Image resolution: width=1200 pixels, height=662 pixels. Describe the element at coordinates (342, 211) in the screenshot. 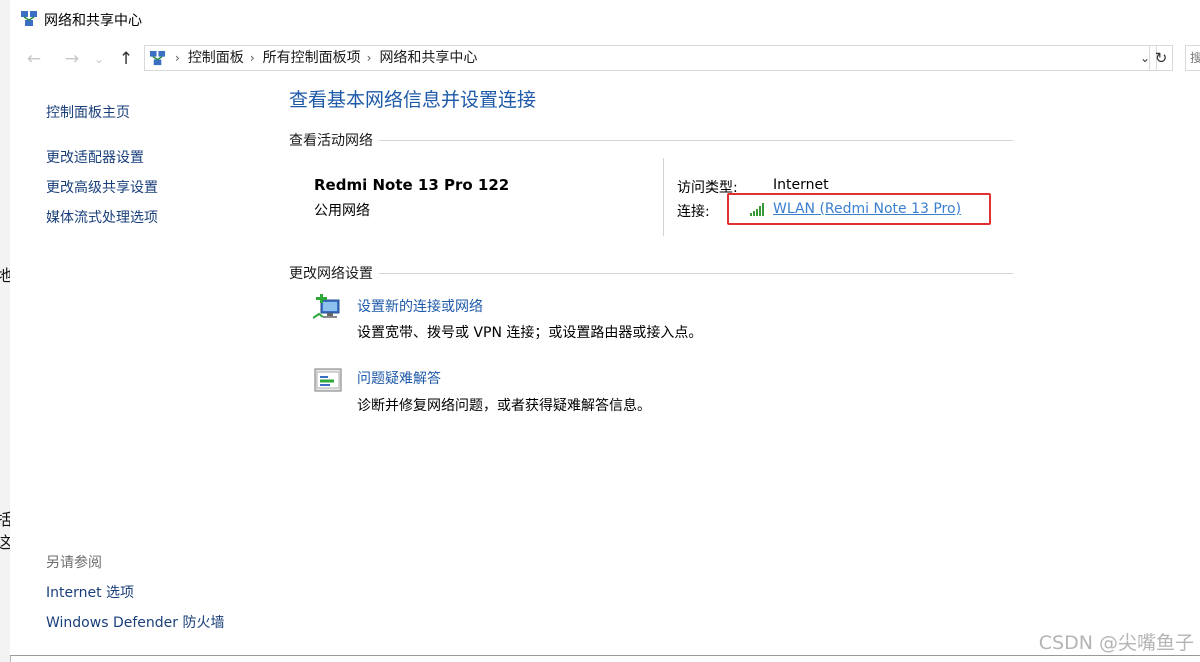

I see `network-category: 公用网络` at that location.